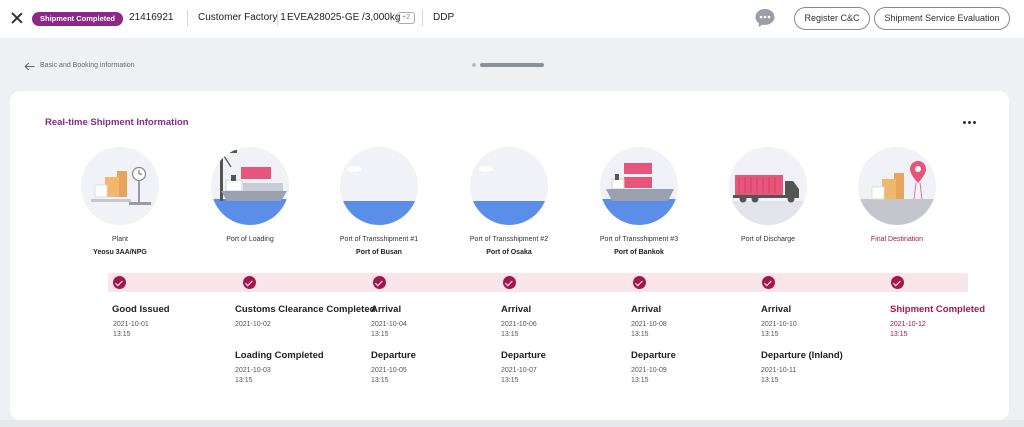 Image resolution: width=1024 pixels, height=427 pixels. What do you see at coordinates (29, 66) in the screenshot?
I see `arrow-left-icon` at bounding box center [29, 66].